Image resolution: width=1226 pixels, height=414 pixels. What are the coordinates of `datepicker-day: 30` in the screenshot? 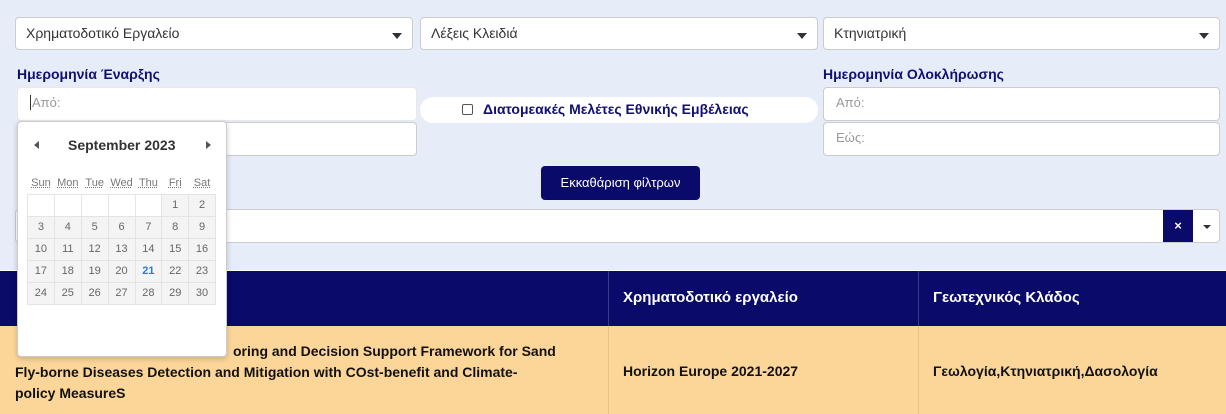 It's located at (202, 293).